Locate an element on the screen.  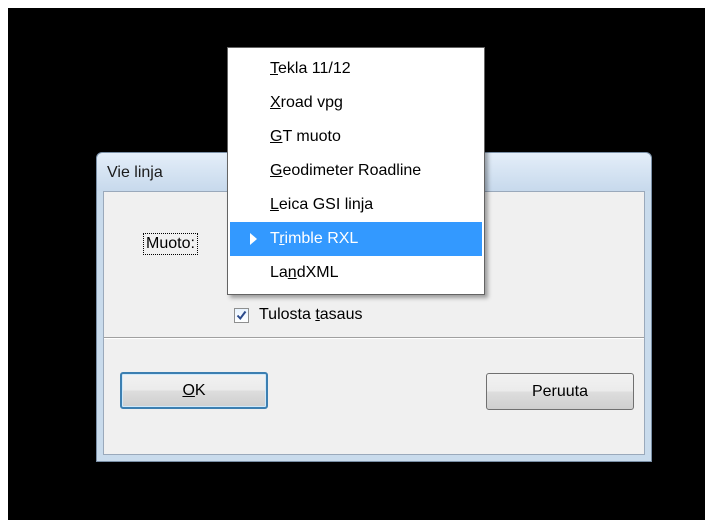
format-label: Muoto: is located at coordinates (170, 244).